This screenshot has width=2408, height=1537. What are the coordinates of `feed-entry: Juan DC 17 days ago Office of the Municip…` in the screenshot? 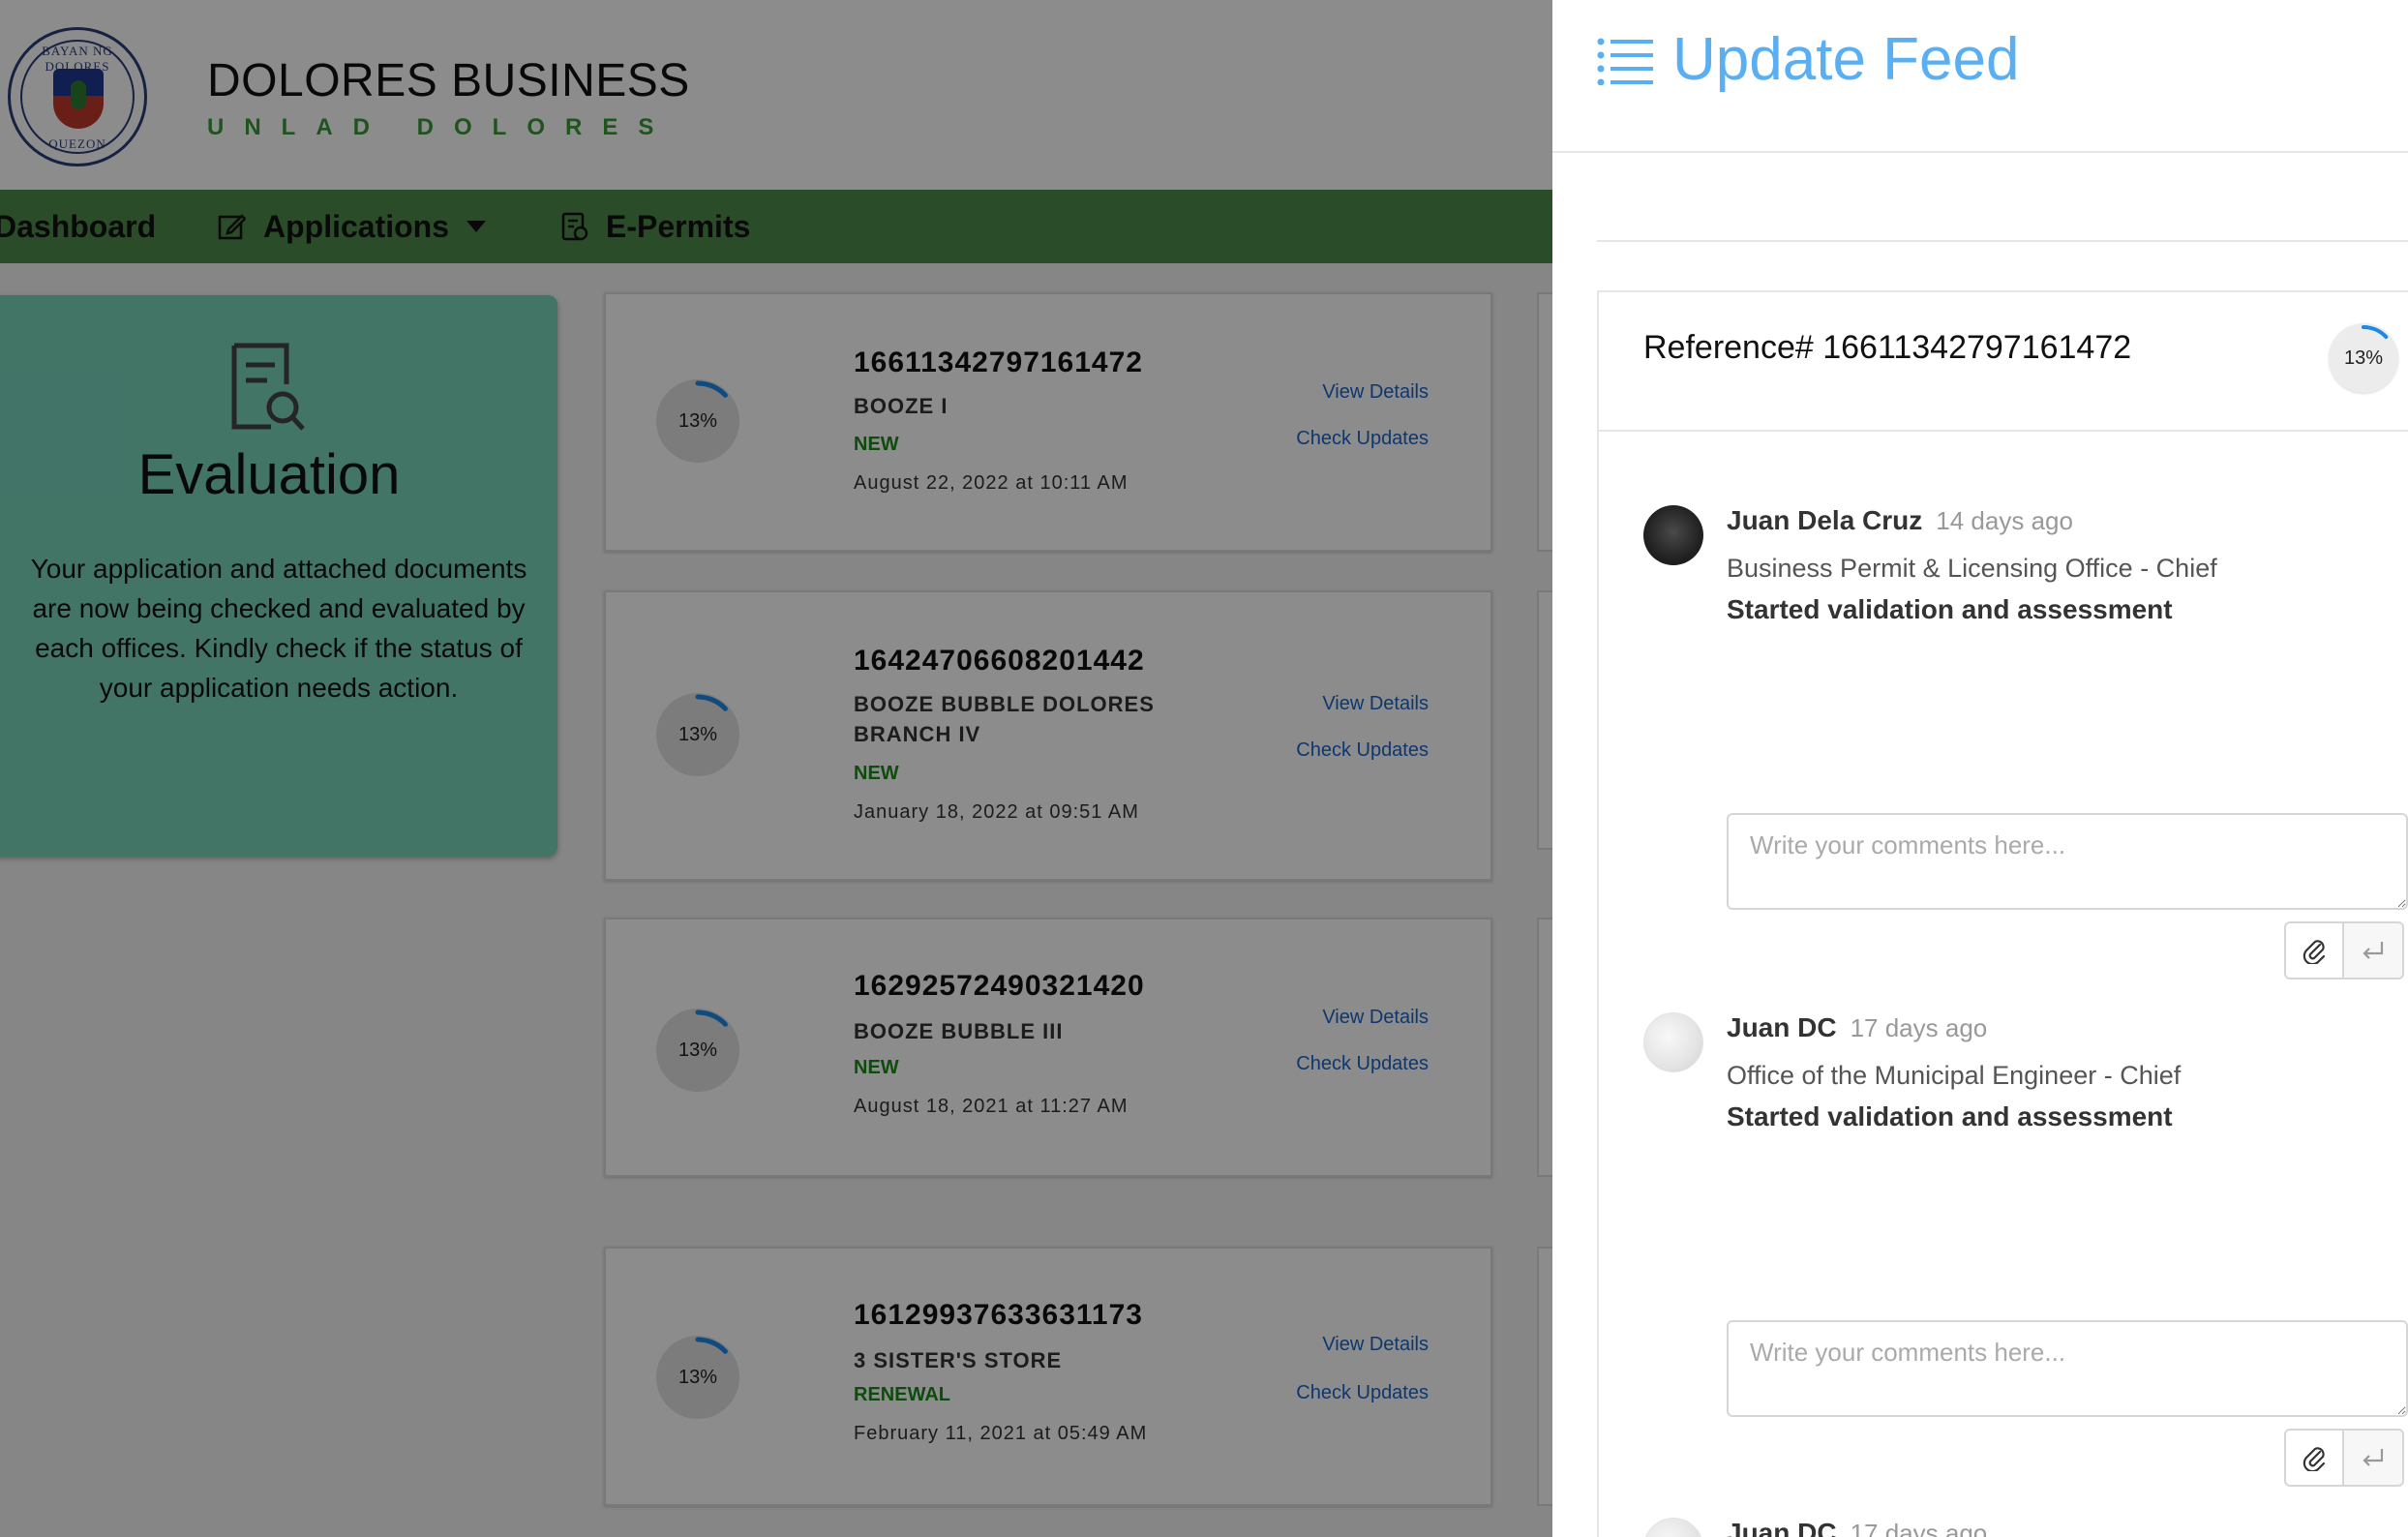 It's located at (2025, 1264).